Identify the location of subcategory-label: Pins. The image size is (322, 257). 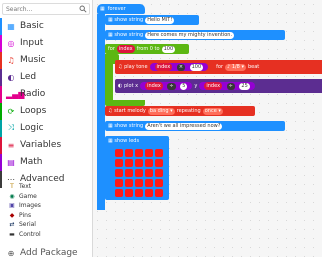
(25, 215).